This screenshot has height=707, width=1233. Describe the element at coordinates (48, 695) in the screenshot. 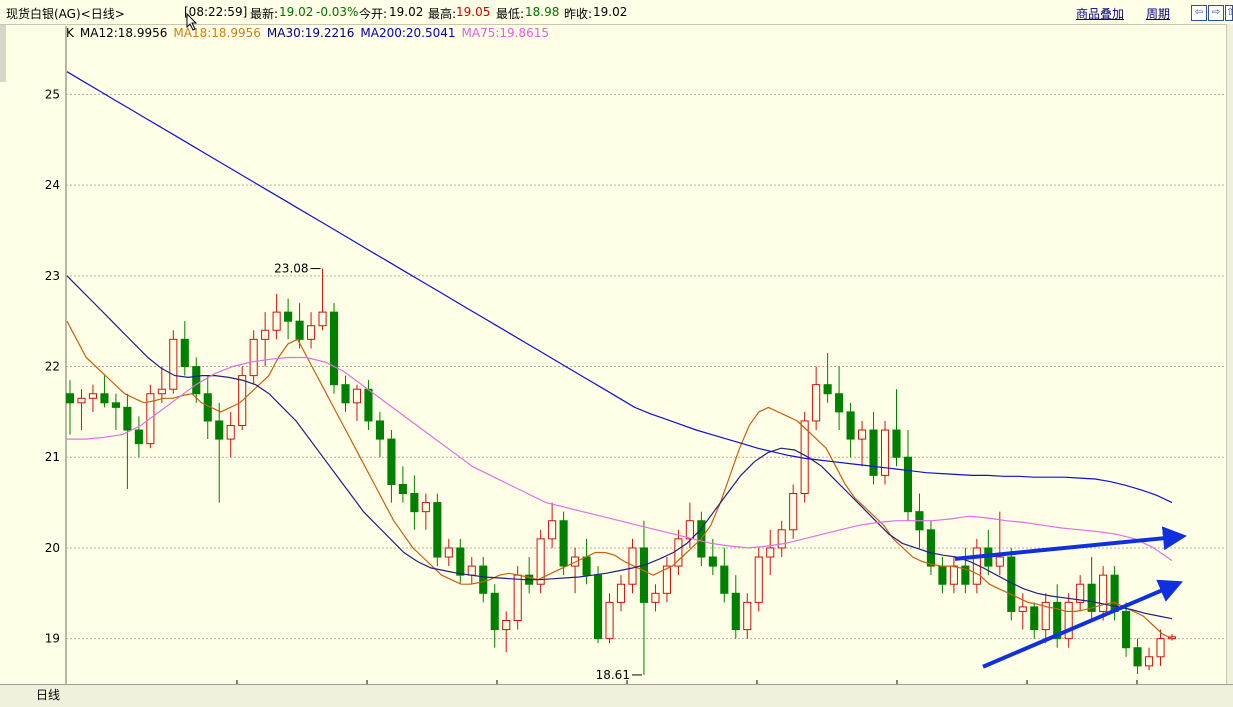

I see `period-label: 日线` at that location.